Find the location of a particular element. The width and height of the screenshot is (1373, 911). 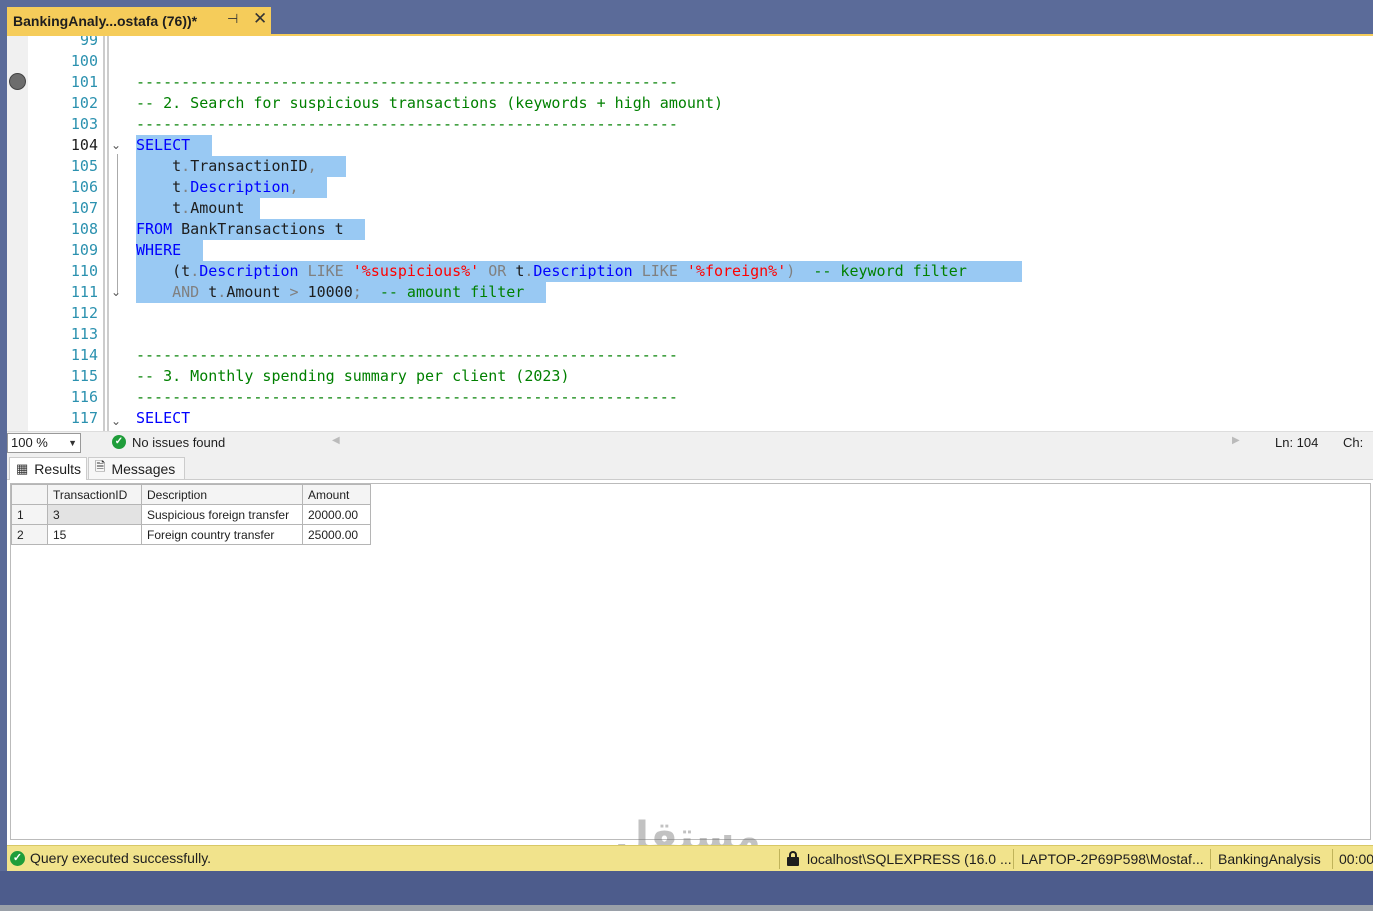

code-line-108: FROM BankTransactions t is located at coordinates (240, 229).